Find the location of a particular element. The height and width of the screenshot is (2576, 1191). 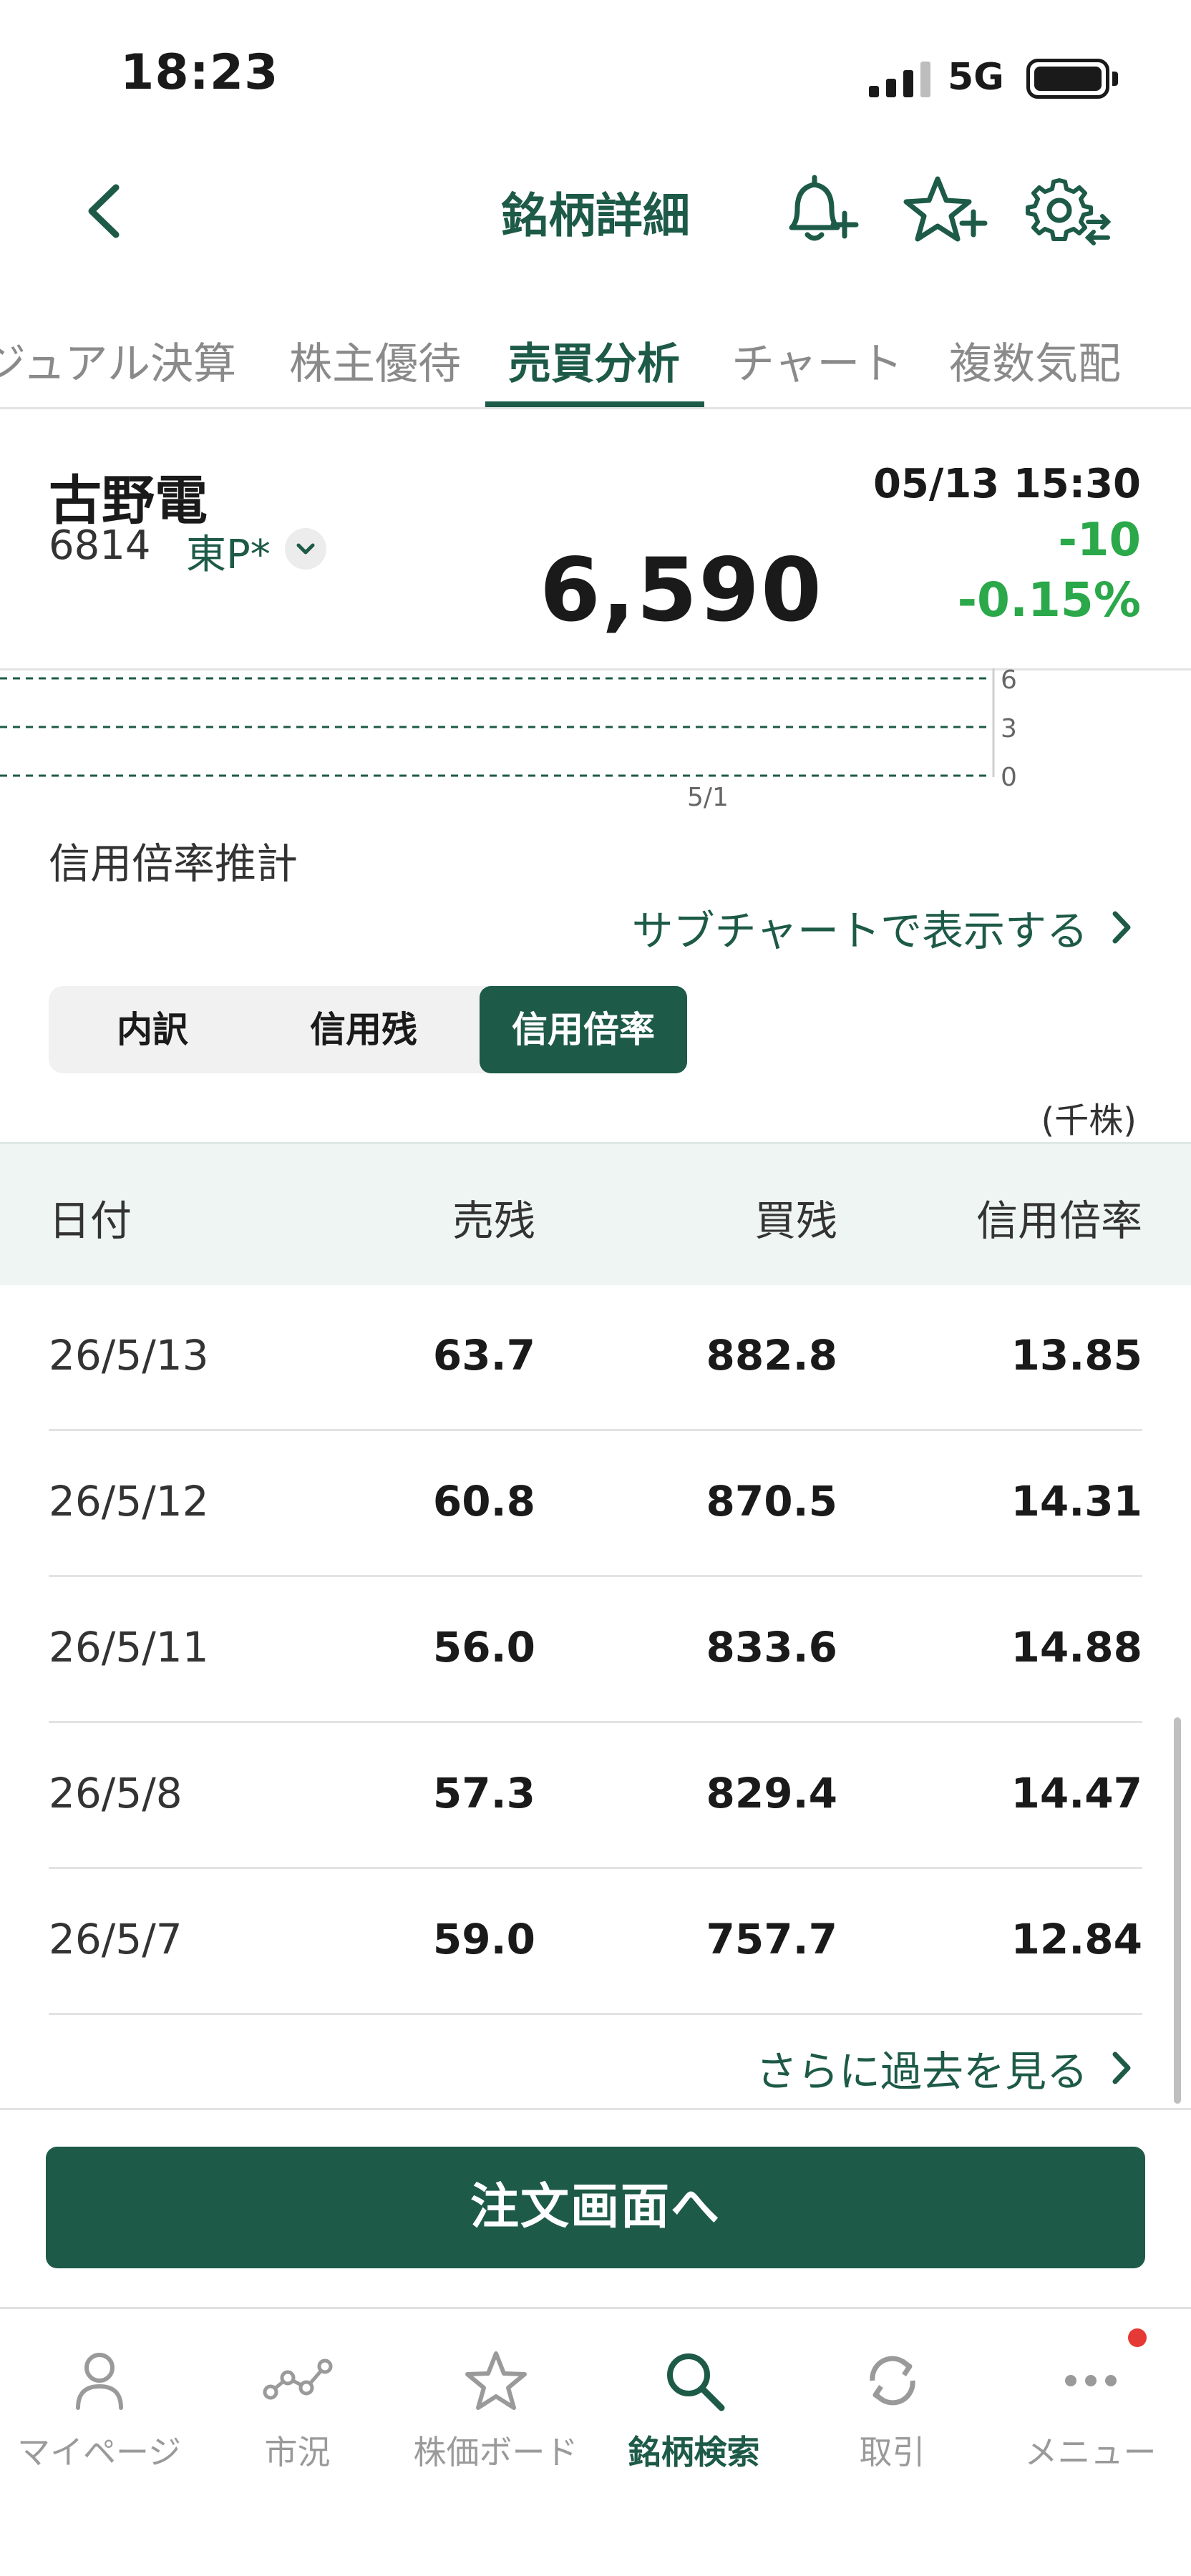

network-type: 5G is located at coordinates (976, 77).